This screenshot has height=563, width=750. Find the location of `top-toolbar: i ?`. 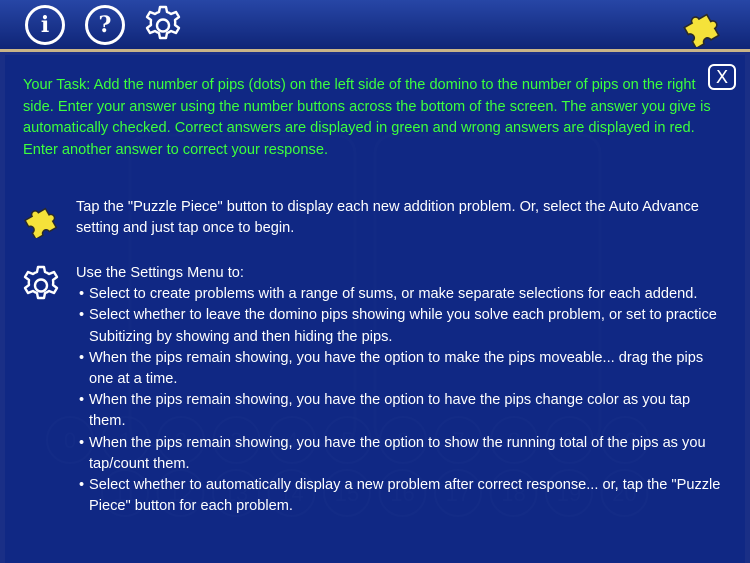

top-toolbar: i ? is located at coordinates (375, 26).